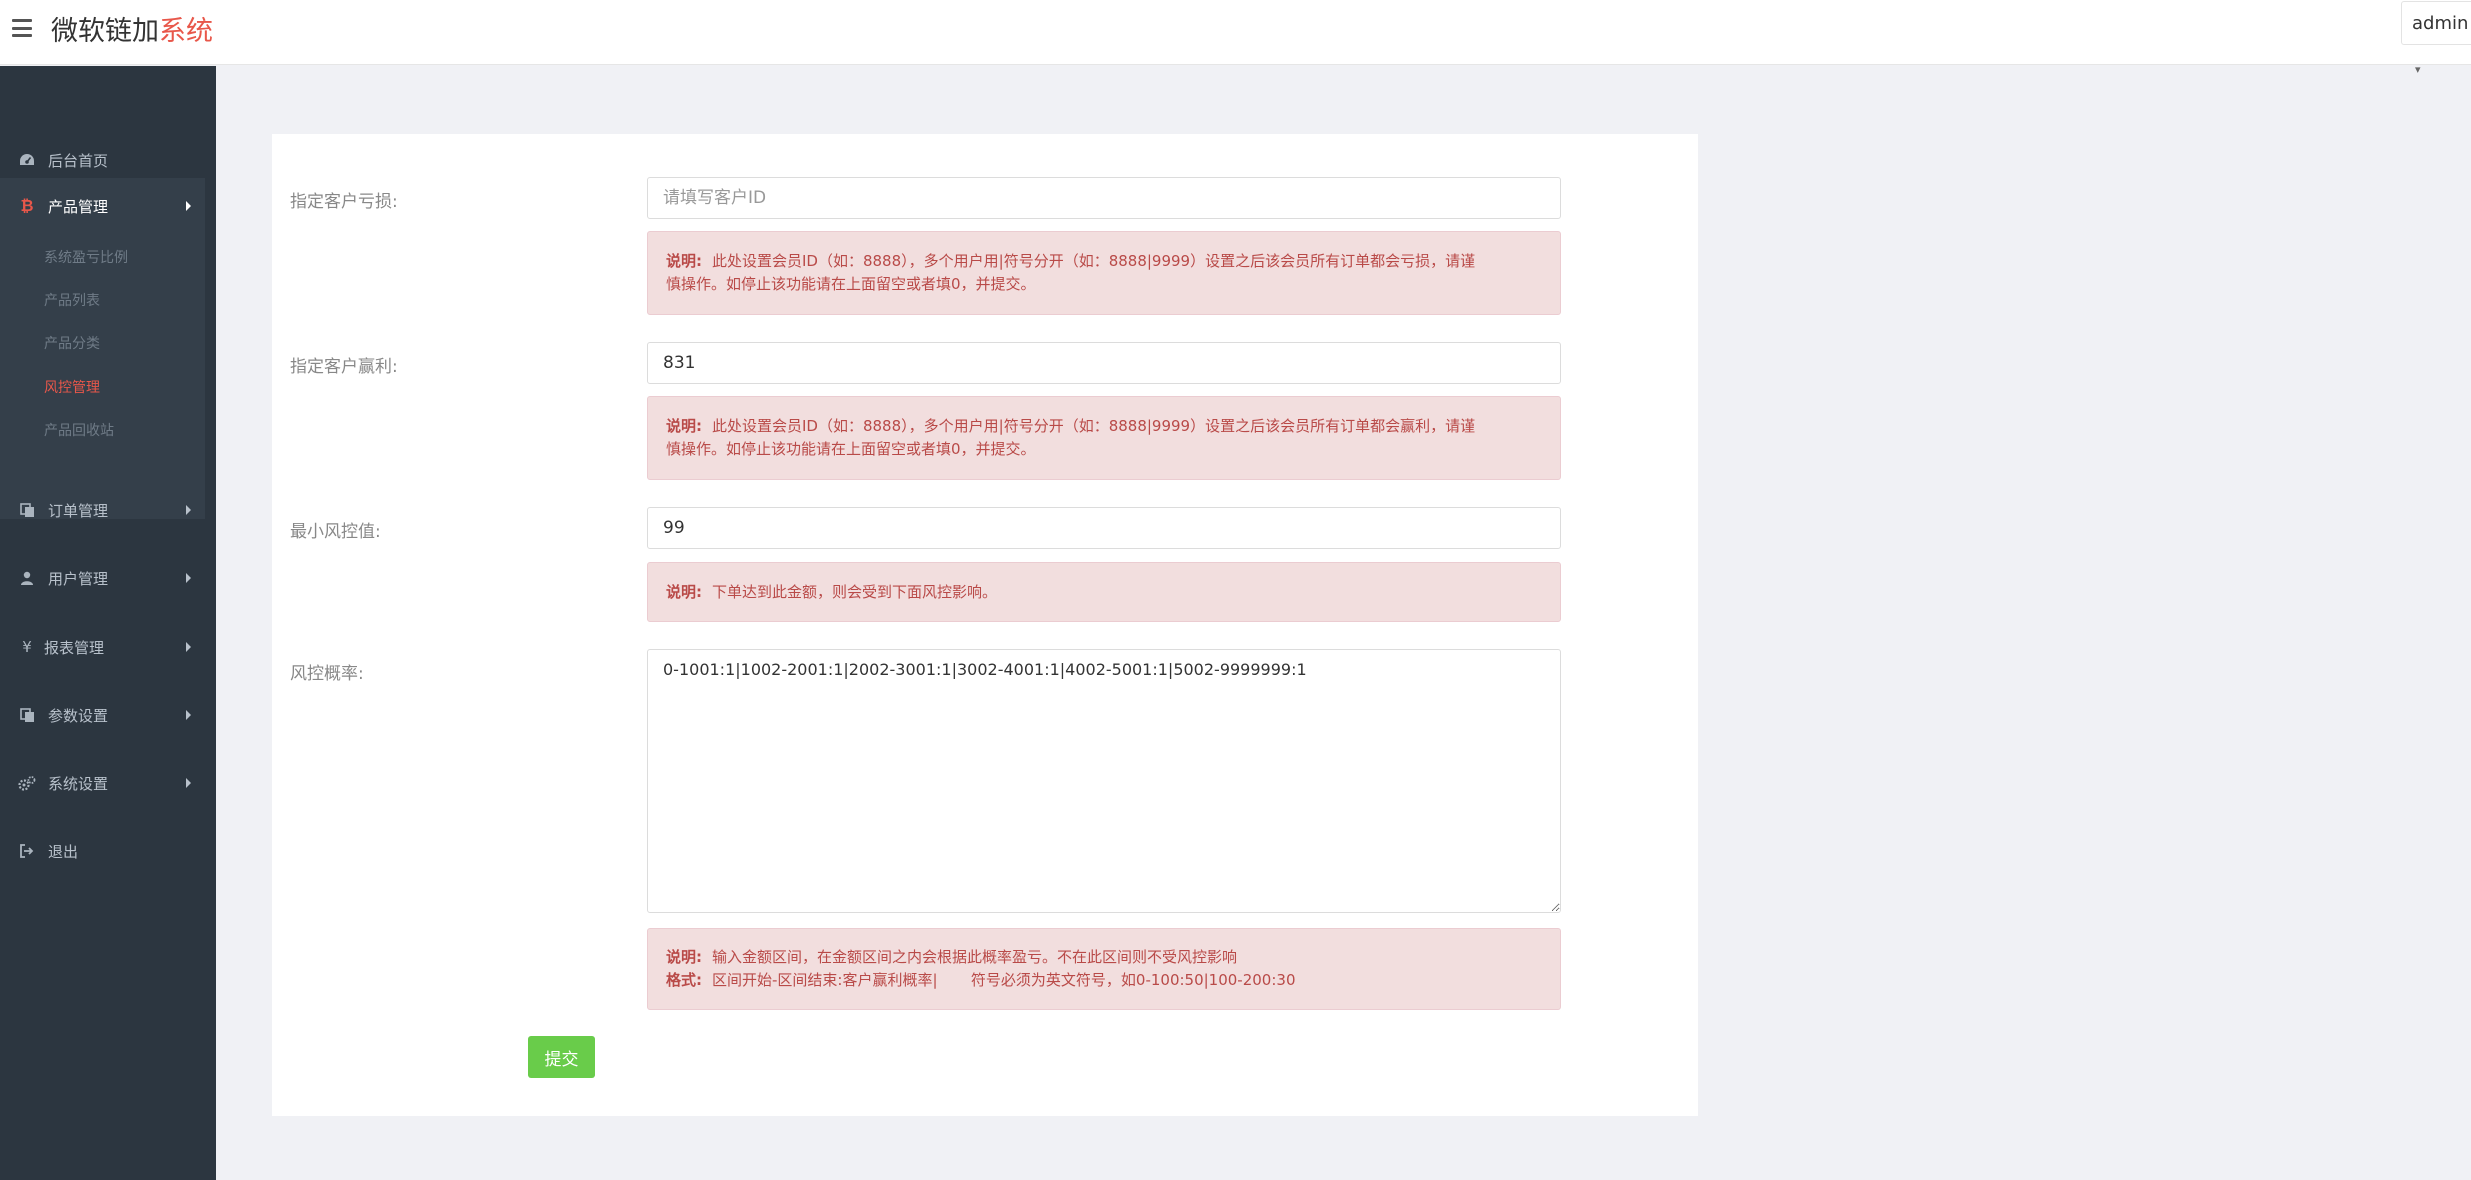 The height and width of the screenshot is (1180, 2471). I want to click on note-text: 下单达到此金额，则会受到下面风控影响。, so click(855, 592).